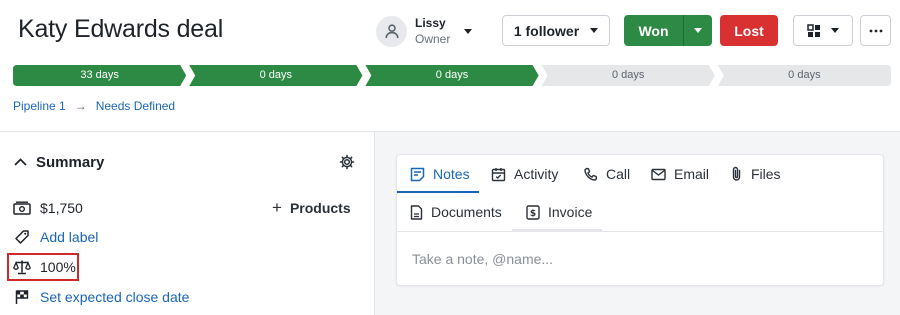 This screenshot has height=315, width=900. What do you see at coordinates (424, 31) in the screenshot?
I see `owner-selector: Lissy Owner` at bounding box center [424, 31].